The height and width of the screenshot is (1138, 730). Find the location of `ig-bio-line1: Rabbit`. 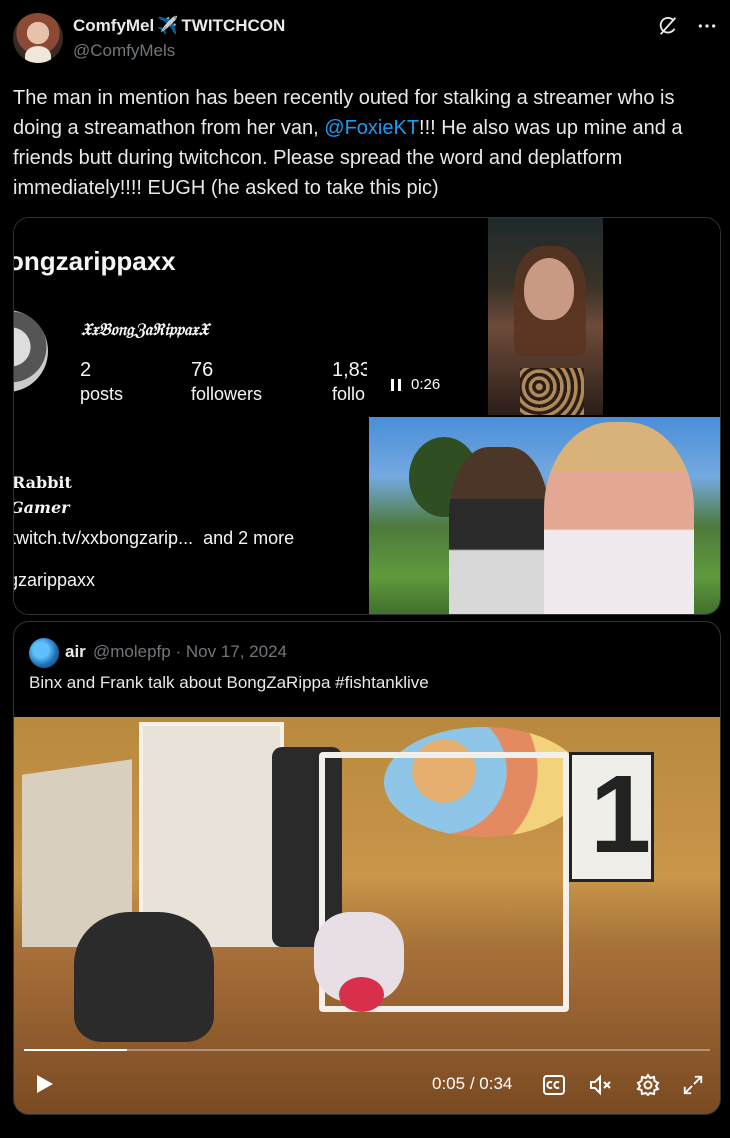

ig-bio-line1: Rabbit is located at coordinates (43, 482).